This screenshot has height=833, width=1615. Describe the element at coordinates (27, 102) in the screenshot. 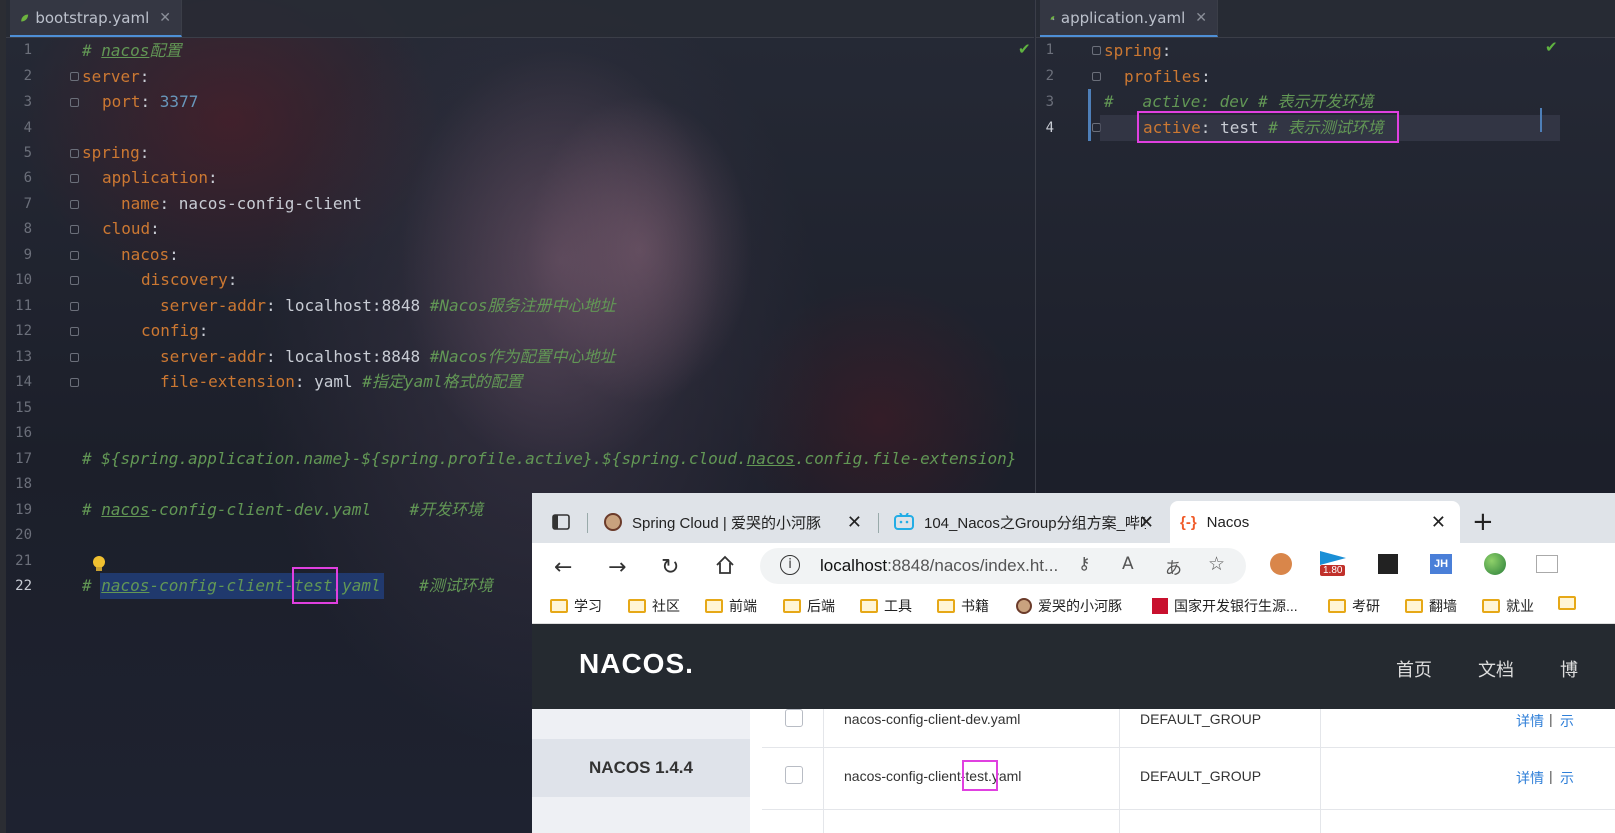

I see `line-number: 3` at that location.